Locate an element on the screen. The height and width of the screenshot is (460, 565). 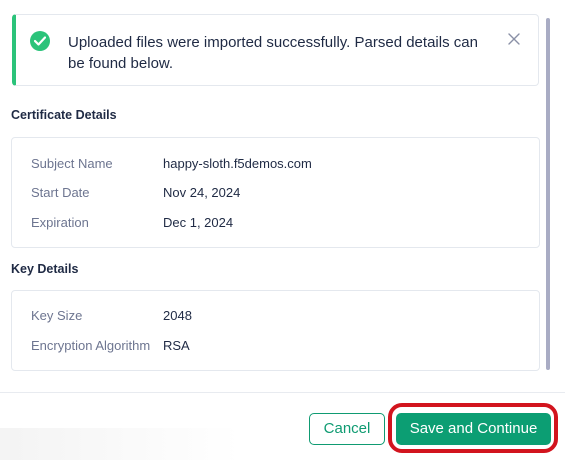
detail-label: Encryption Algorithm is located at coordinates (91, 345).